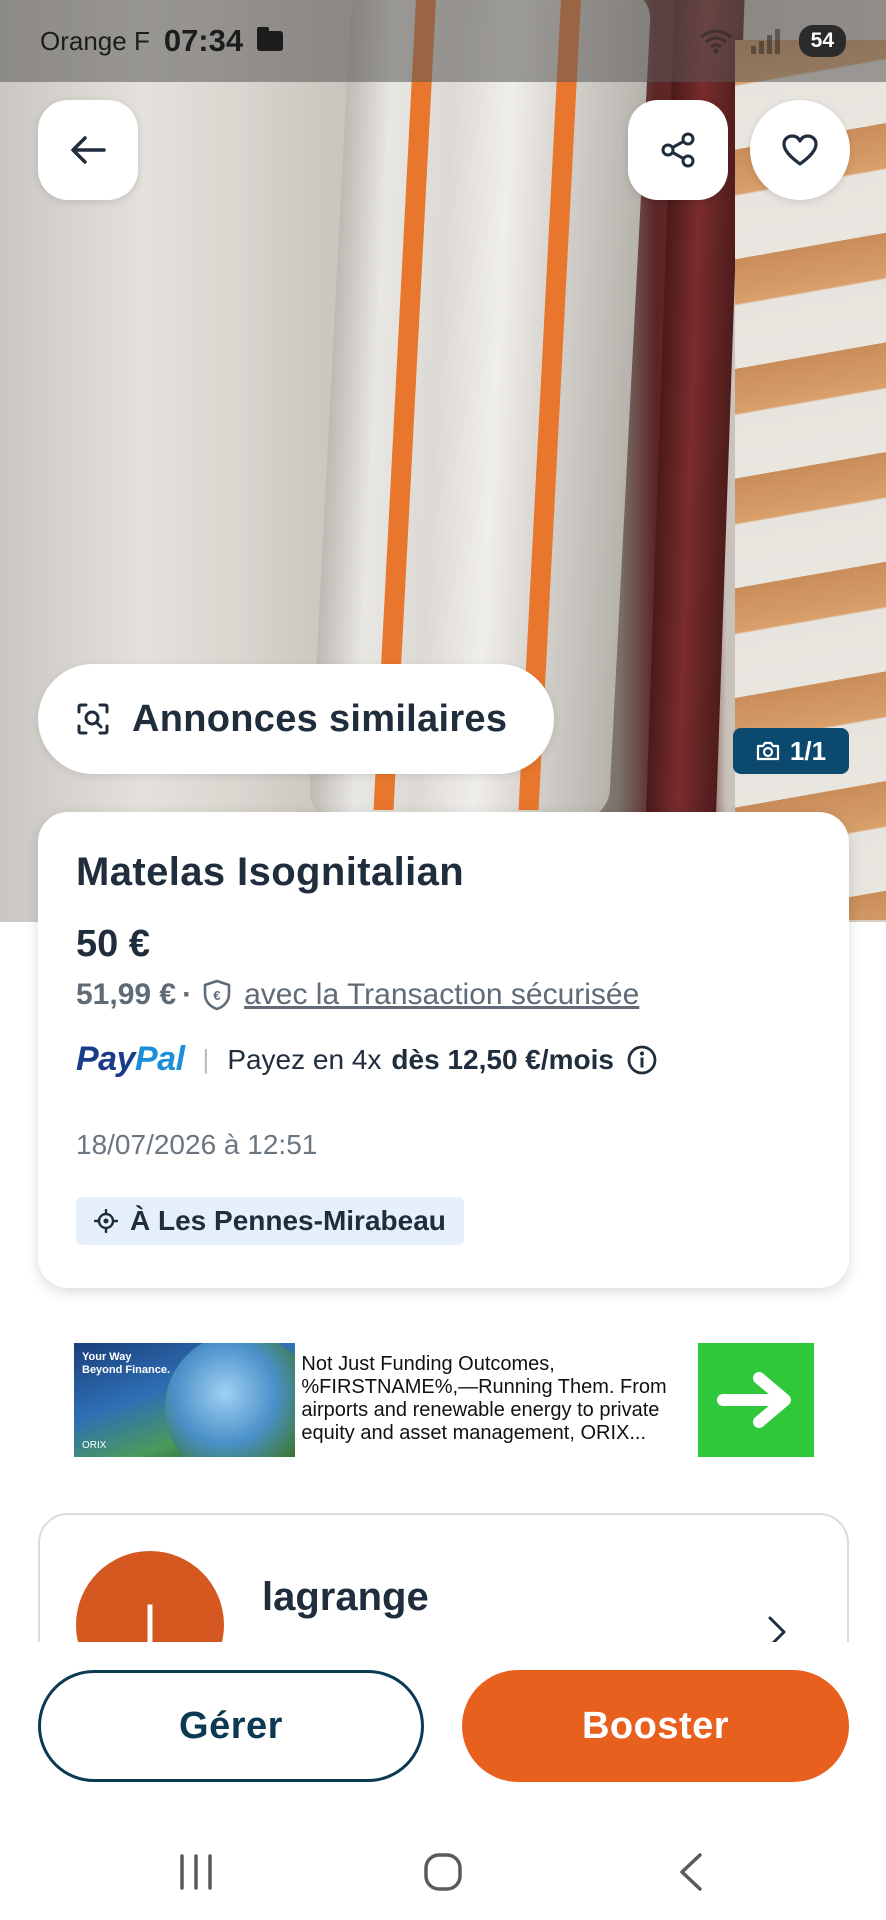 The height and width of the screenshot is (1920, 886). What do you see at coordinates (230, 1400) in the screenshot?
I see `ad-image-landscape` at bounding box center [230, 1400].